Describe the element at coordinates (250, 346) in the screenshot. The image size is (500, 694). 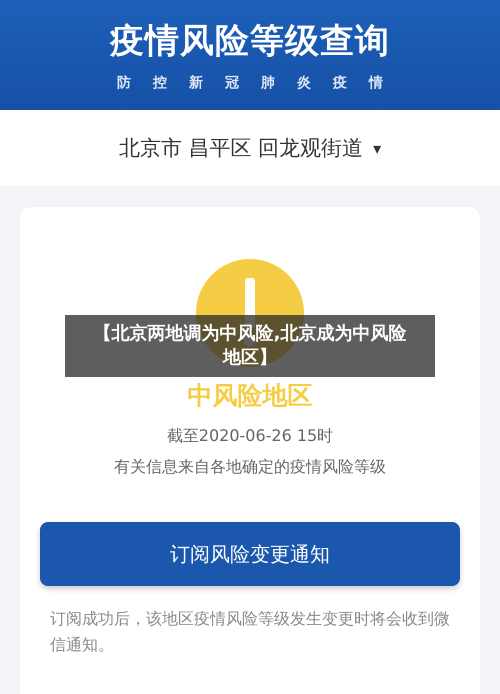
I see `caption-banner: 【北京两地调为中风险,北京成为中风险地区】` at that location.